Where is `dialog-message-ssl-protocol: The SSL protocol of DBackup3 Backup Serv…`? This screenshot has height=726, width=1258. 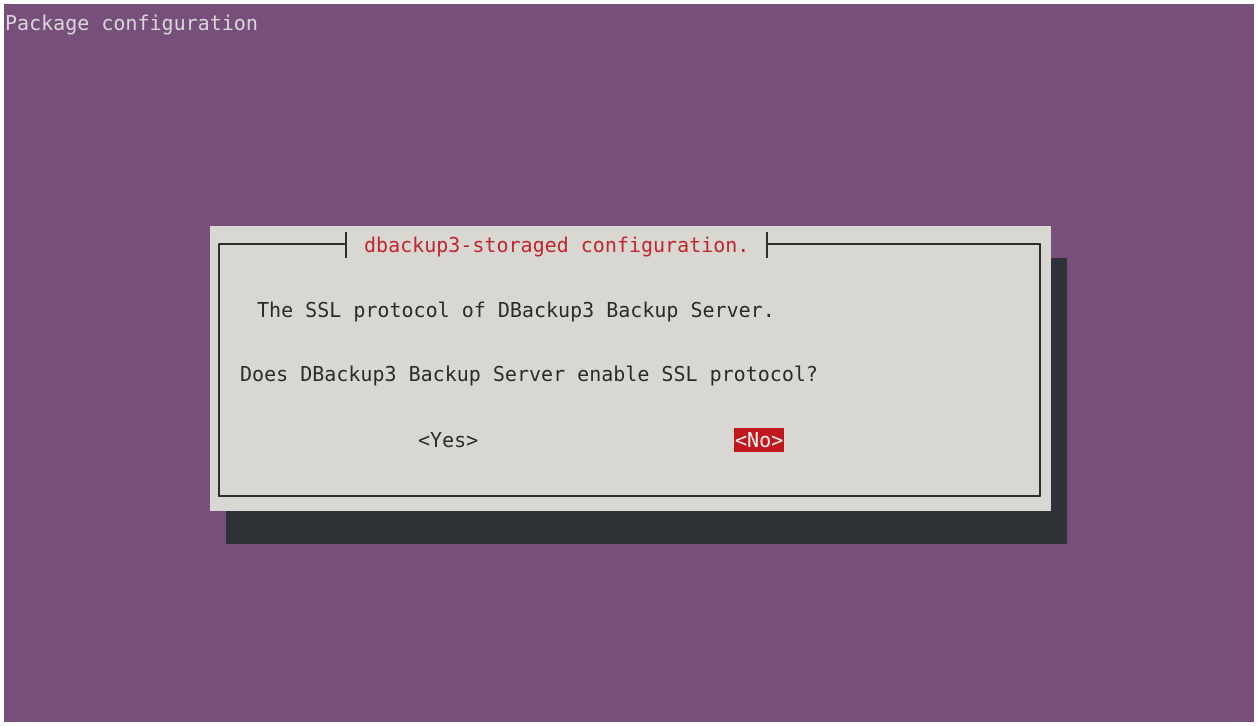
dialog-message-ssl-protocol: The SSL protocol of DBackup3 Backup Serv… is located at coordinates (516, 310).